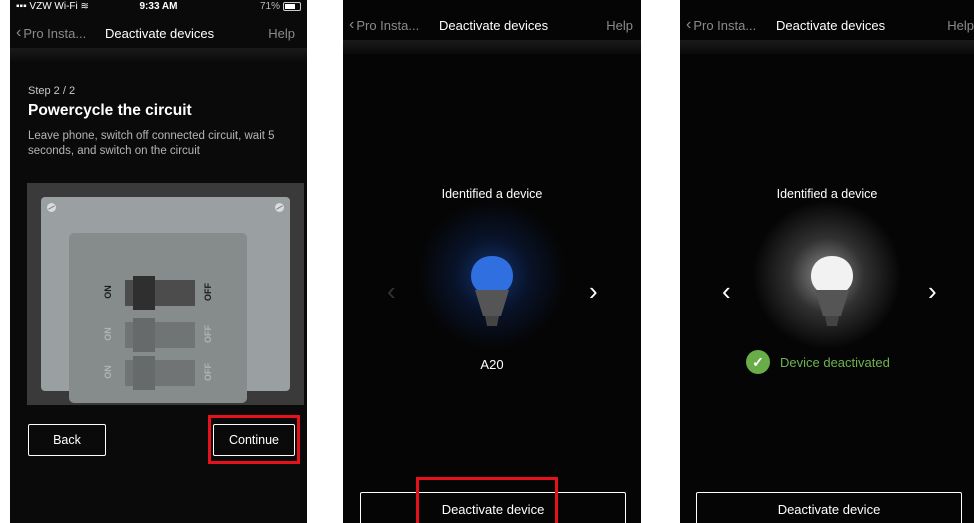  I want to click on breaker-box: ON OFF ON OFF ON OFF, so click(158, 318).